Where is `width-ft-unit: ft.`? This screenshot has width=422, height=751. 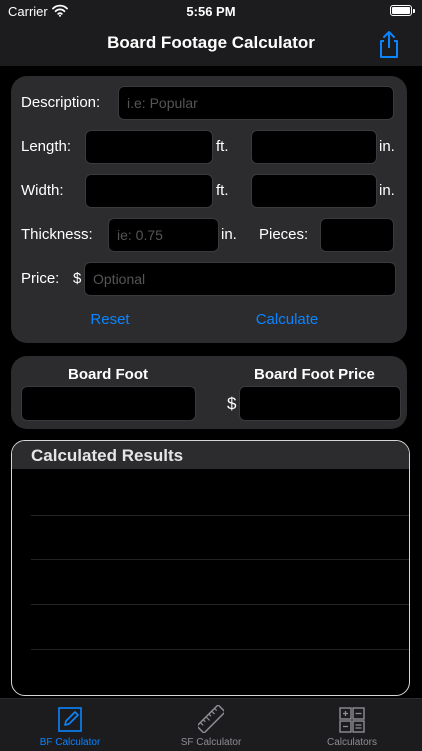
width-ft-unit: ft. is located at coordinates (222, 190).